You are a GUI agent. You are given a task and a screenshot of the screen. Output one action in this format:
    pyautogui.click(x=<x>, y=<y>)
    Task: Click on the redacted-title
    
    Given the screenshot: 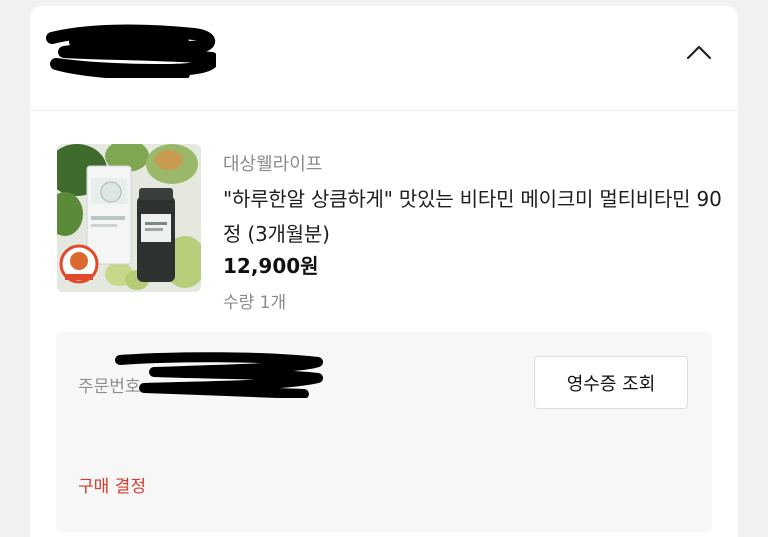 What is the action you would take?
    pyautogui.click(x=131, y=51)
    